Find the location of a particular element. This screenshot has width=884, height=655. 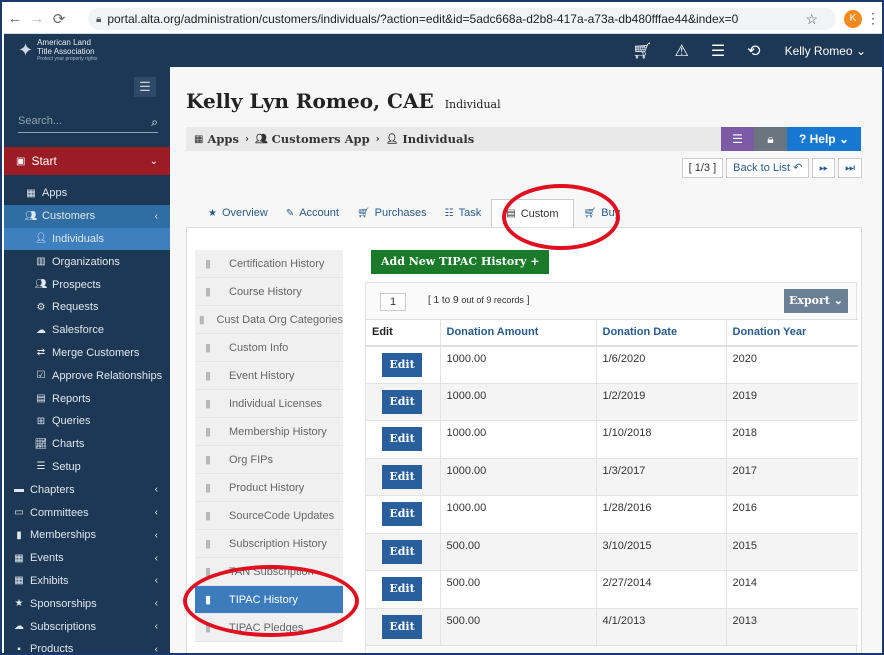

sidebar-item-committees: ▭ Committees ‹ is located at coordinates (87, 512).